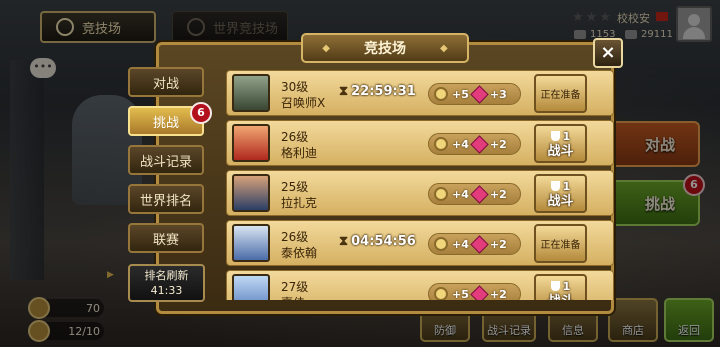 This screenshot has height=347, width=720. Describe the element at coordinates (420, 143) in the screenshot. I see `opponent-row: 26级 格利迪 +4 +2 1 战斗` at that location.